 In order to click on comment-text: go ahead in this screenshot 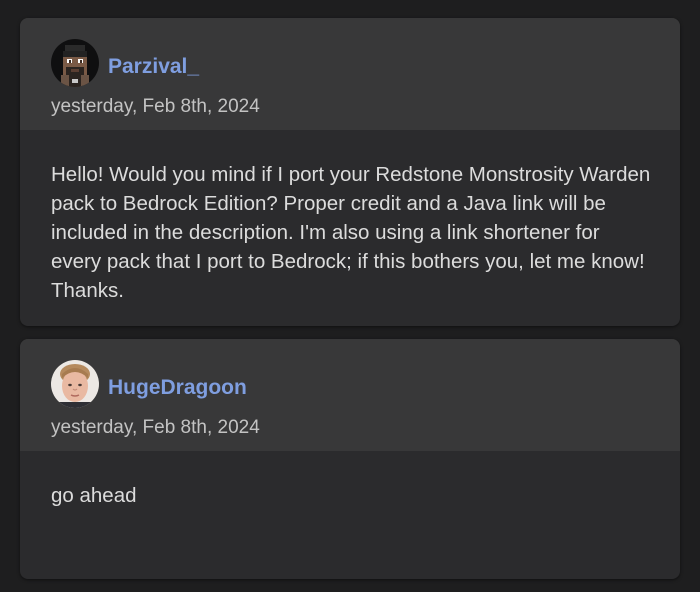, I will do `click(94, 495)`.